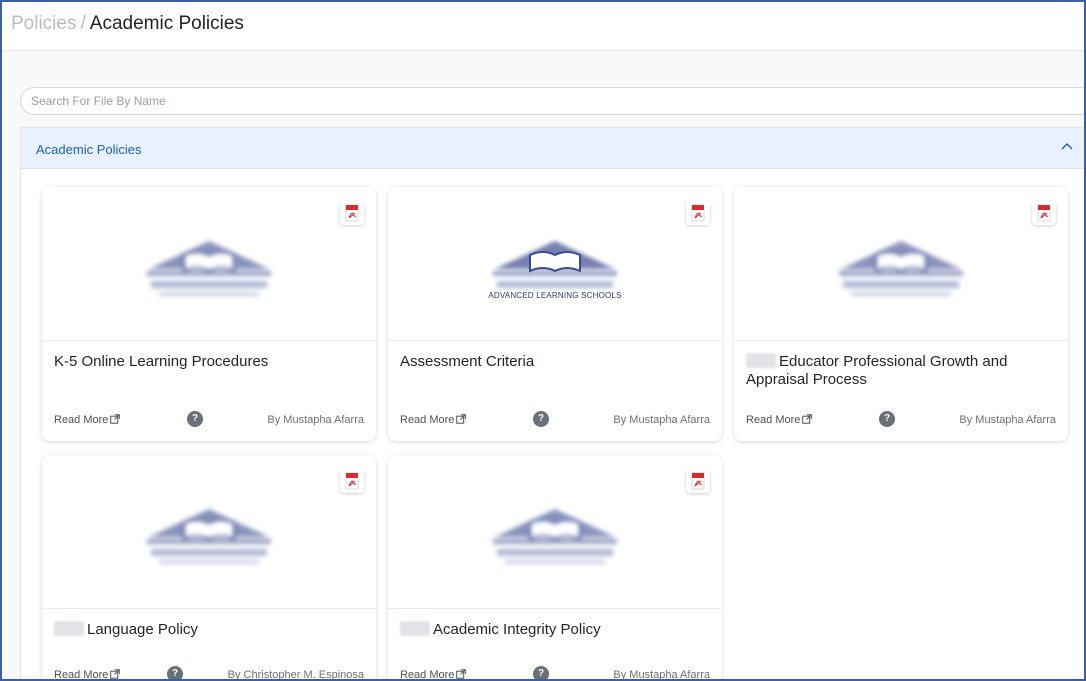  I want to click on card-title: Assessment Criteria, so click(555, 362).